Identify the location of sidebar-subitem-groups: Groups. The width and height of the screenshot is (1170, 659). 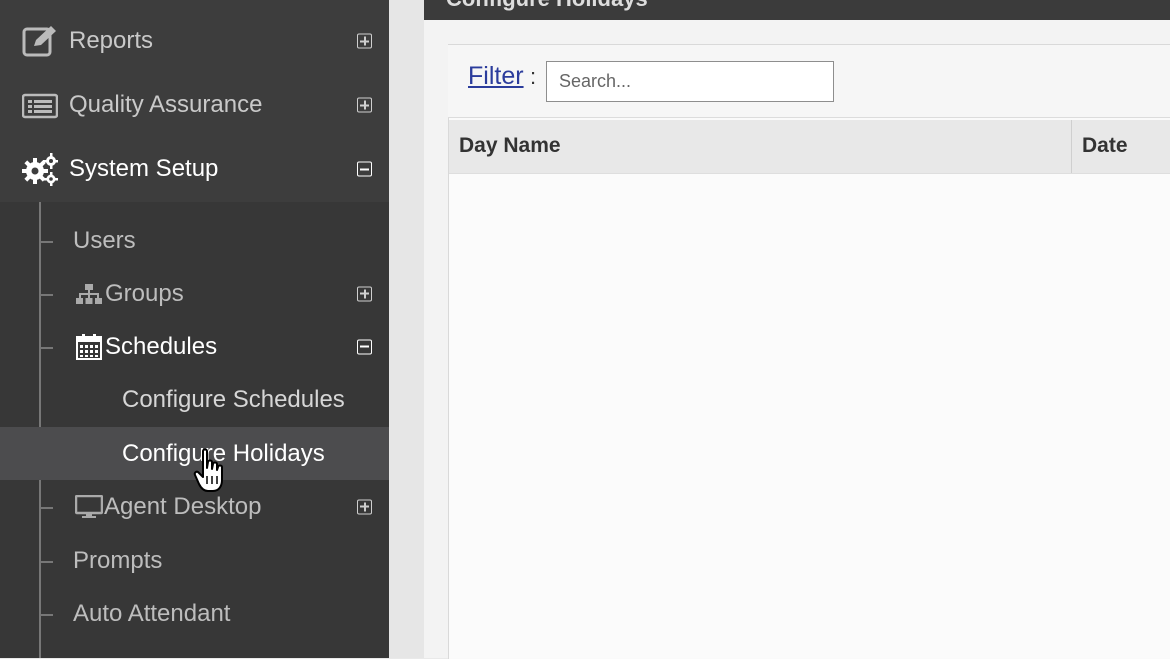
(194, 293).